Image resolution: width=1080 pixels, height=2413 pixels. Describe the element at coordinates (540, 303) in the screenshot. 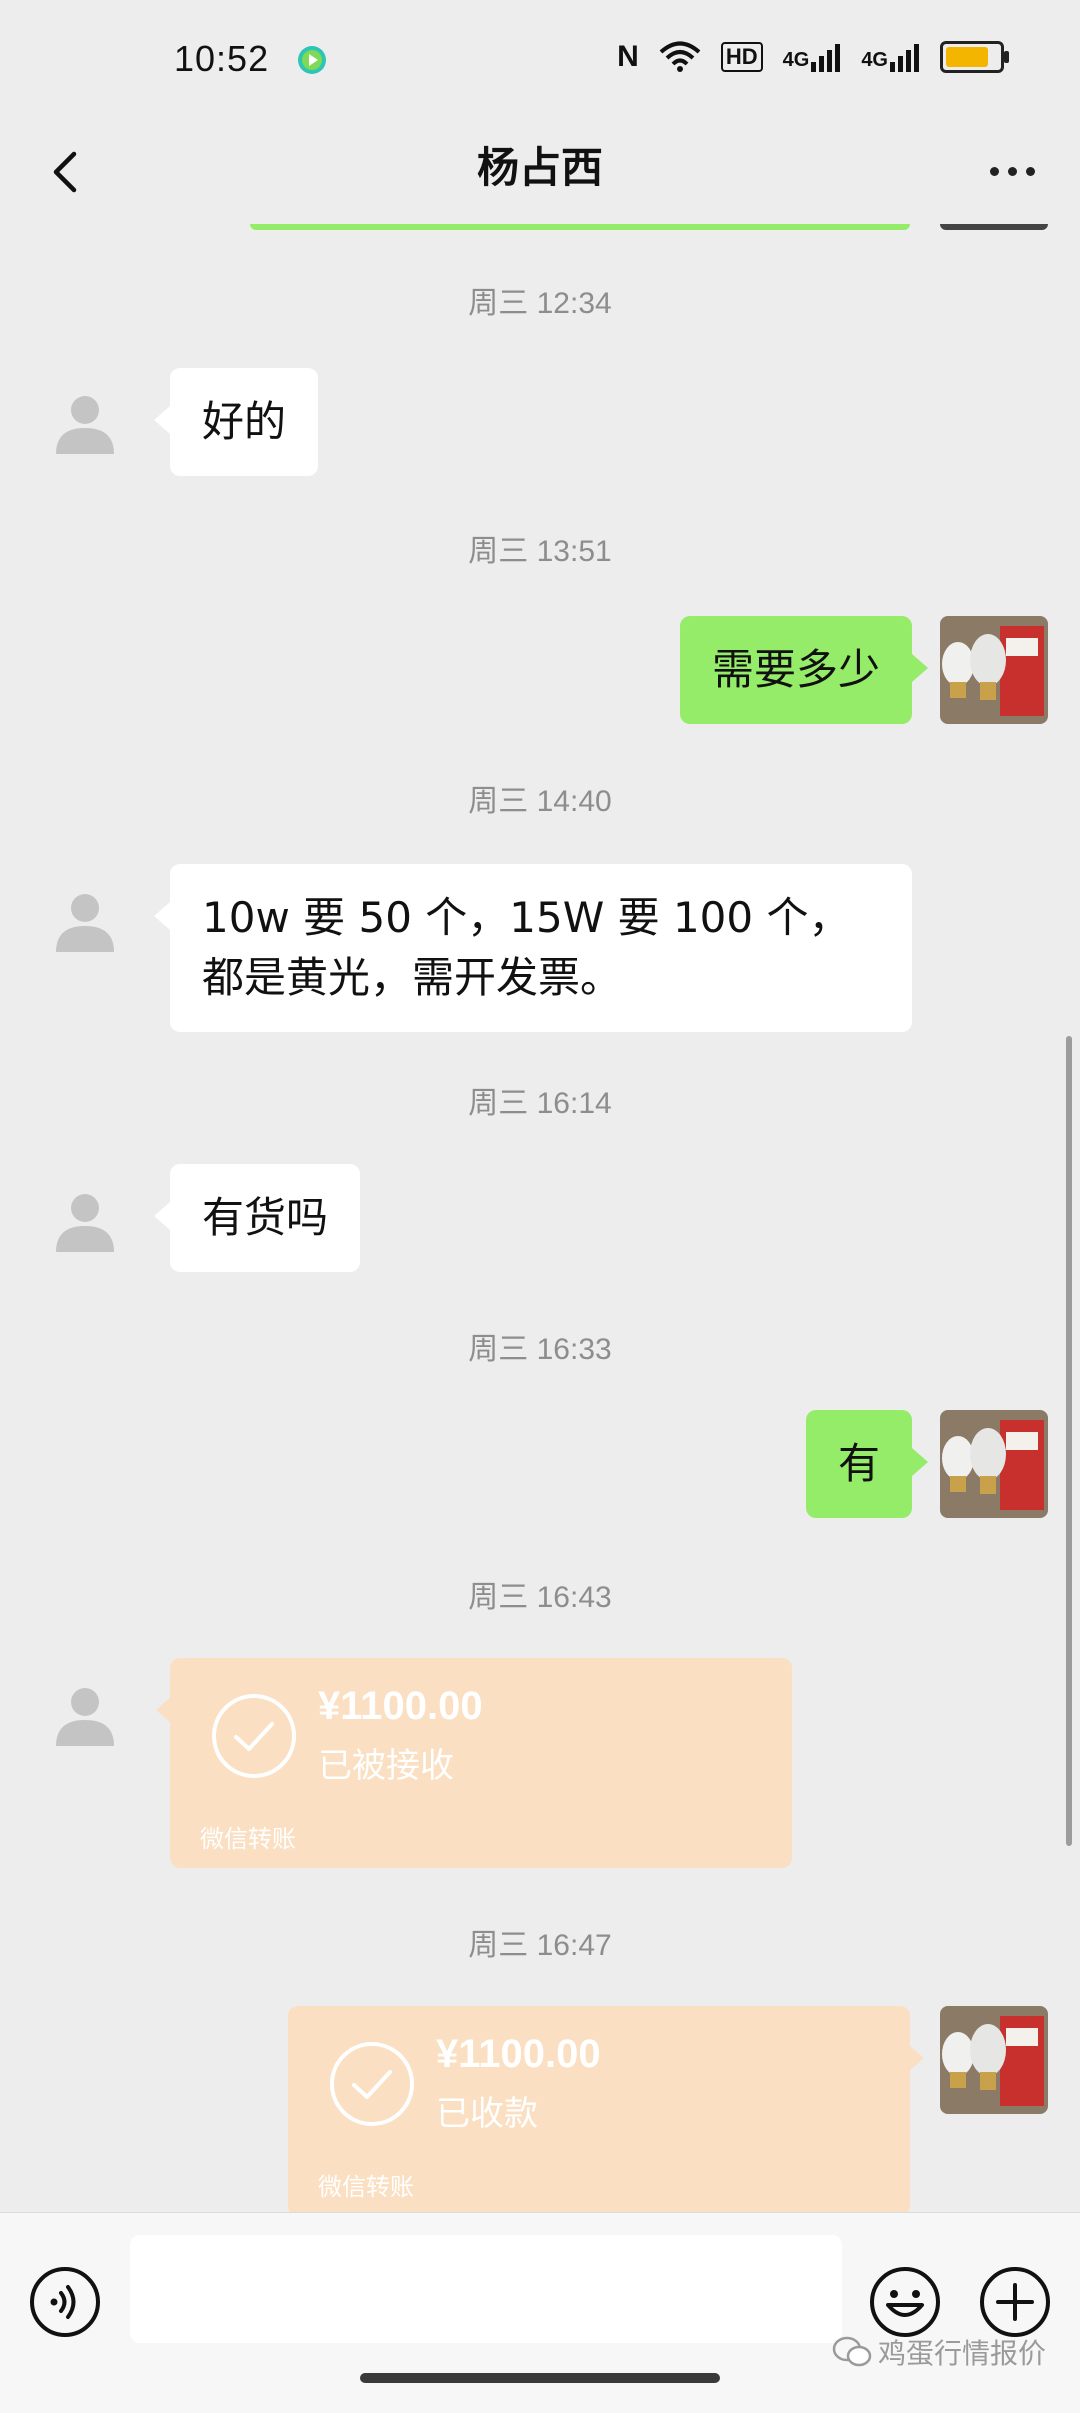

I see `message-timestamp: 周三 12:34` at that location.